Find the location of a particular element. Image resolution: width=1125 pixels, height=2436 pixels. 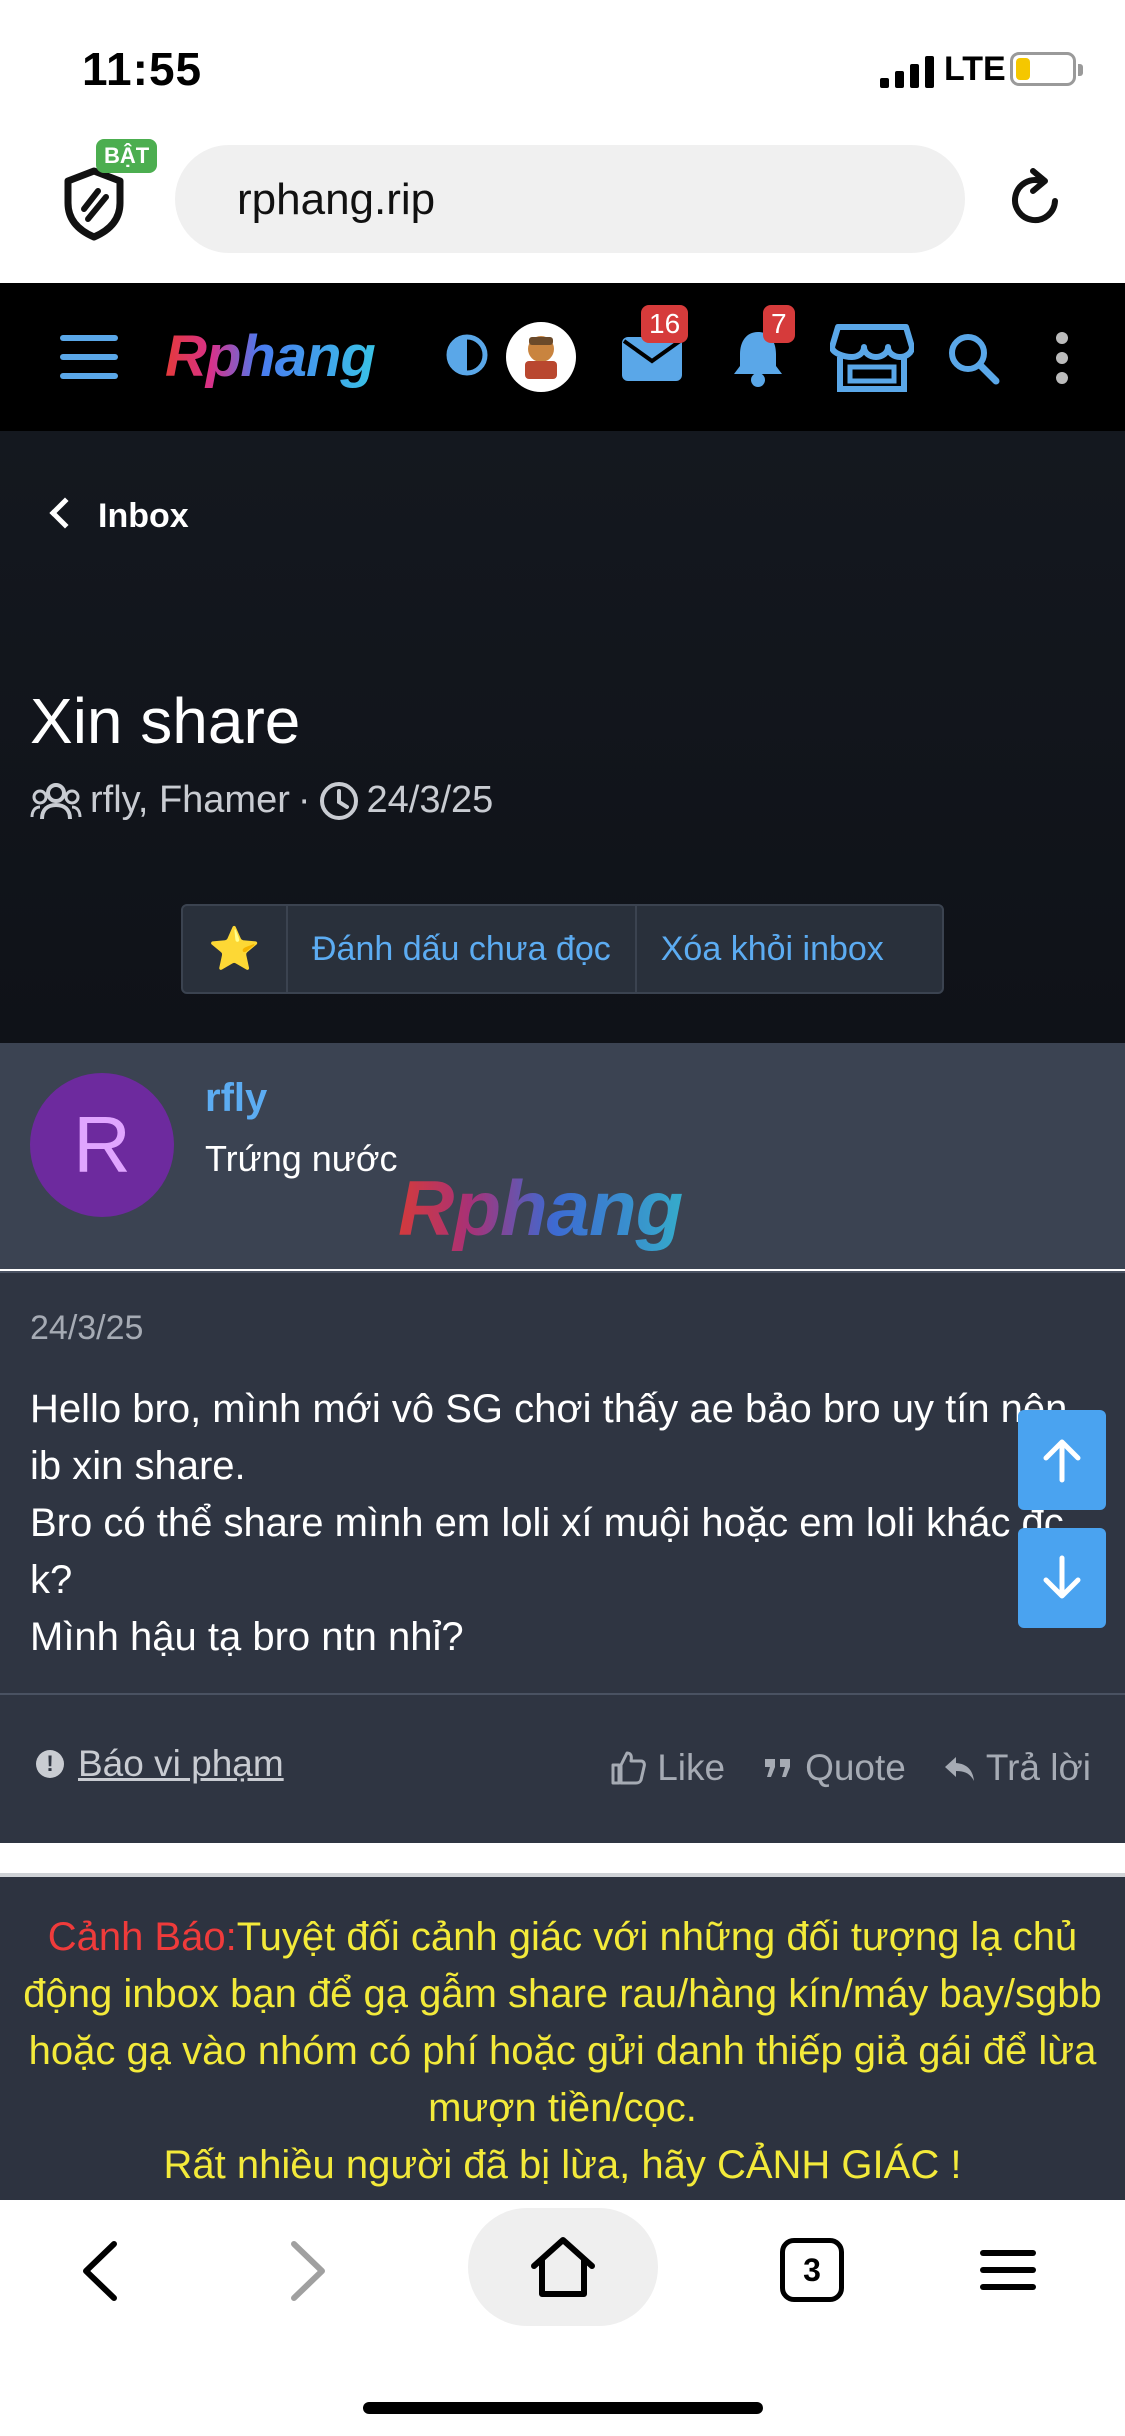

divider is located at coordinates (562, 1860).